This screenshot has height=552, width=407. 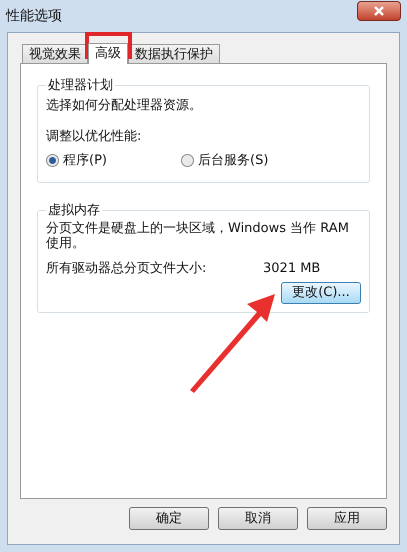 What do you see at coordinates (258, 518) in the screenshot?
I see `dialog-button: 取消` at bounding box center [258, 518].